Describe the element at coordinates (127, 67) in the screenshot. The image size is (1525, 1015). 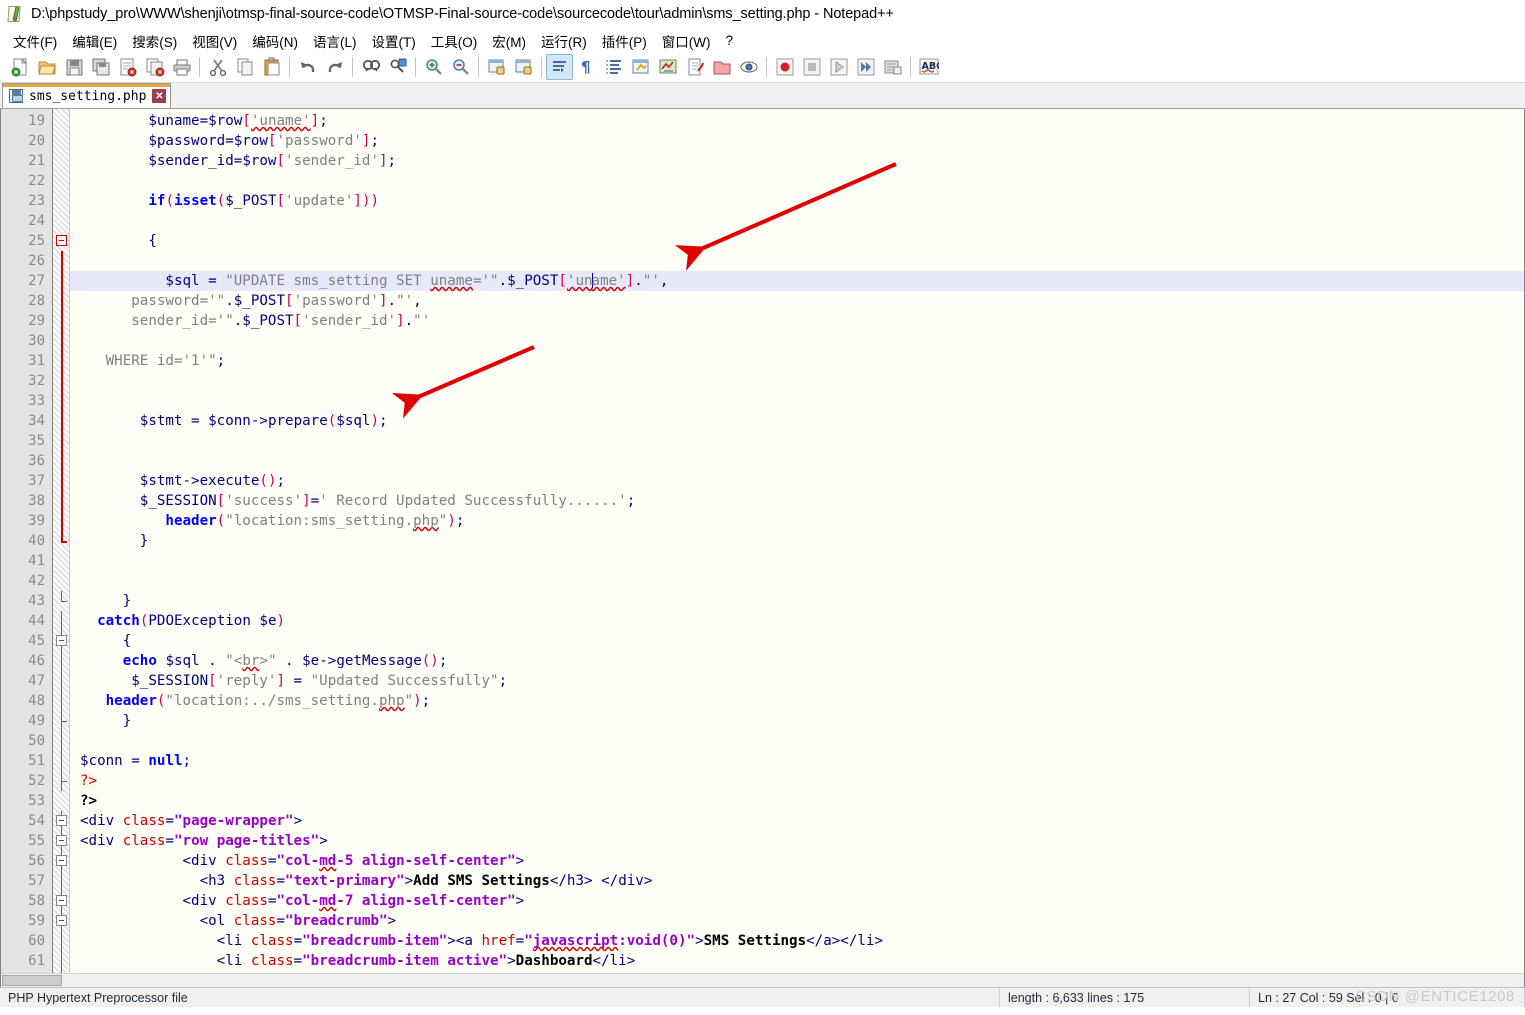
I see `close-file-icon` at that location.